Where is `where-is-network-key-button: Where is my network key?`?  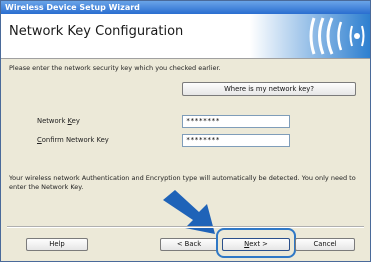
where-is-network-key-button: Where is my network key? is located at coordinates (269, 89).